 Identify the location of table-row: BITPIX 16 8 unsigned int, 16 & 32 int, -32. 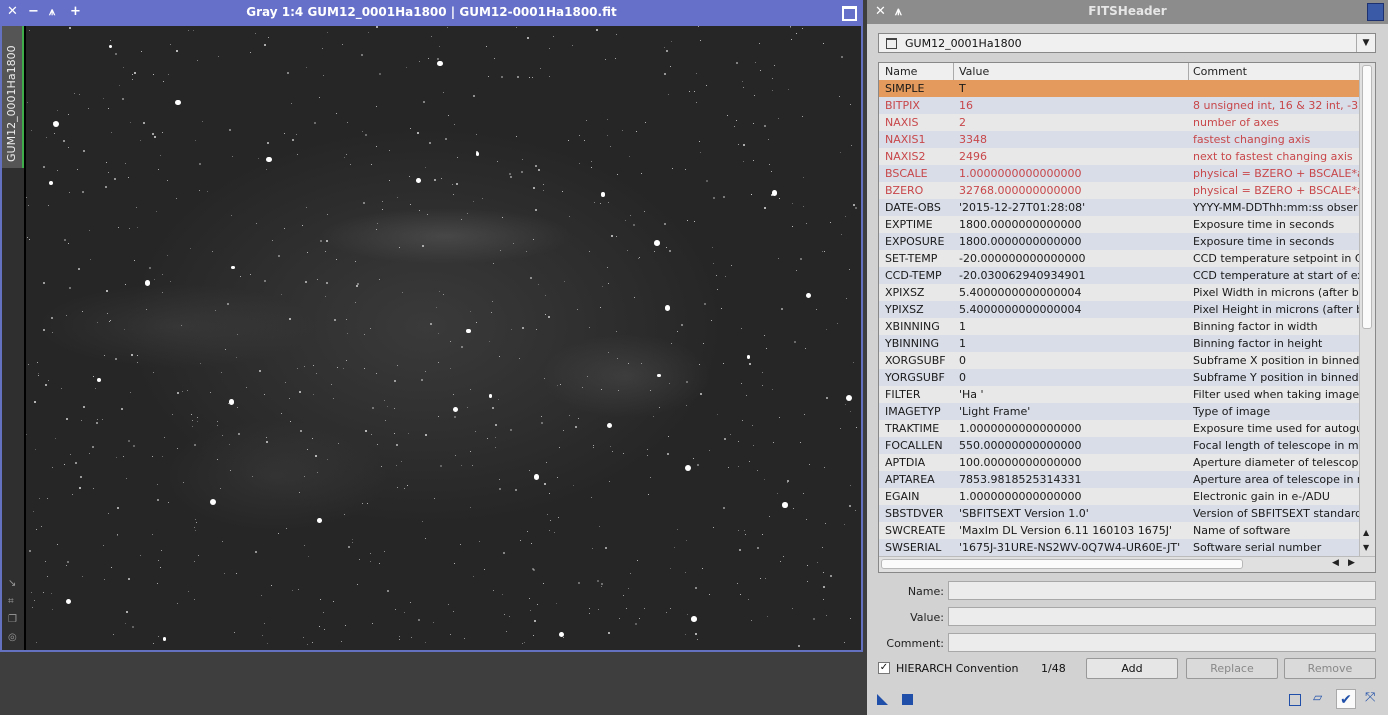
(1120, 105).